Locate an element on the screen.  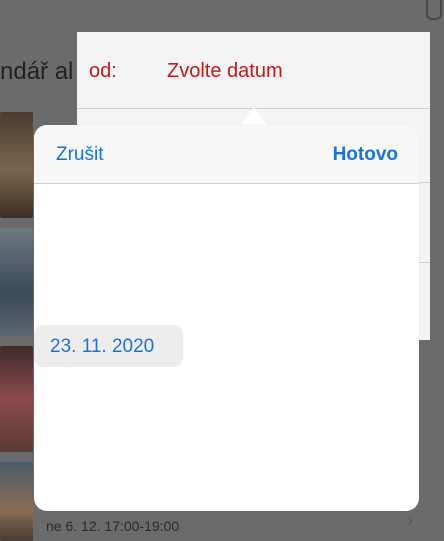
page-title: ndář al is located at coordinates (37, 71).